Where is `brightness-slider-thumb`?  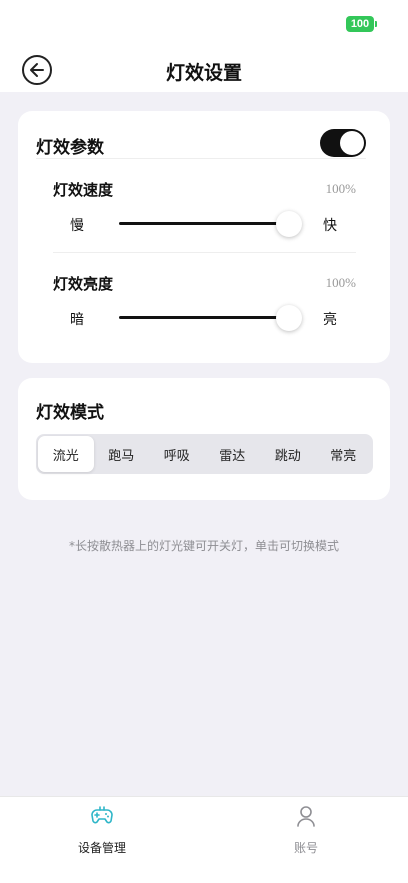
brightness-slider-thumb is located at coordinates (289, 318).